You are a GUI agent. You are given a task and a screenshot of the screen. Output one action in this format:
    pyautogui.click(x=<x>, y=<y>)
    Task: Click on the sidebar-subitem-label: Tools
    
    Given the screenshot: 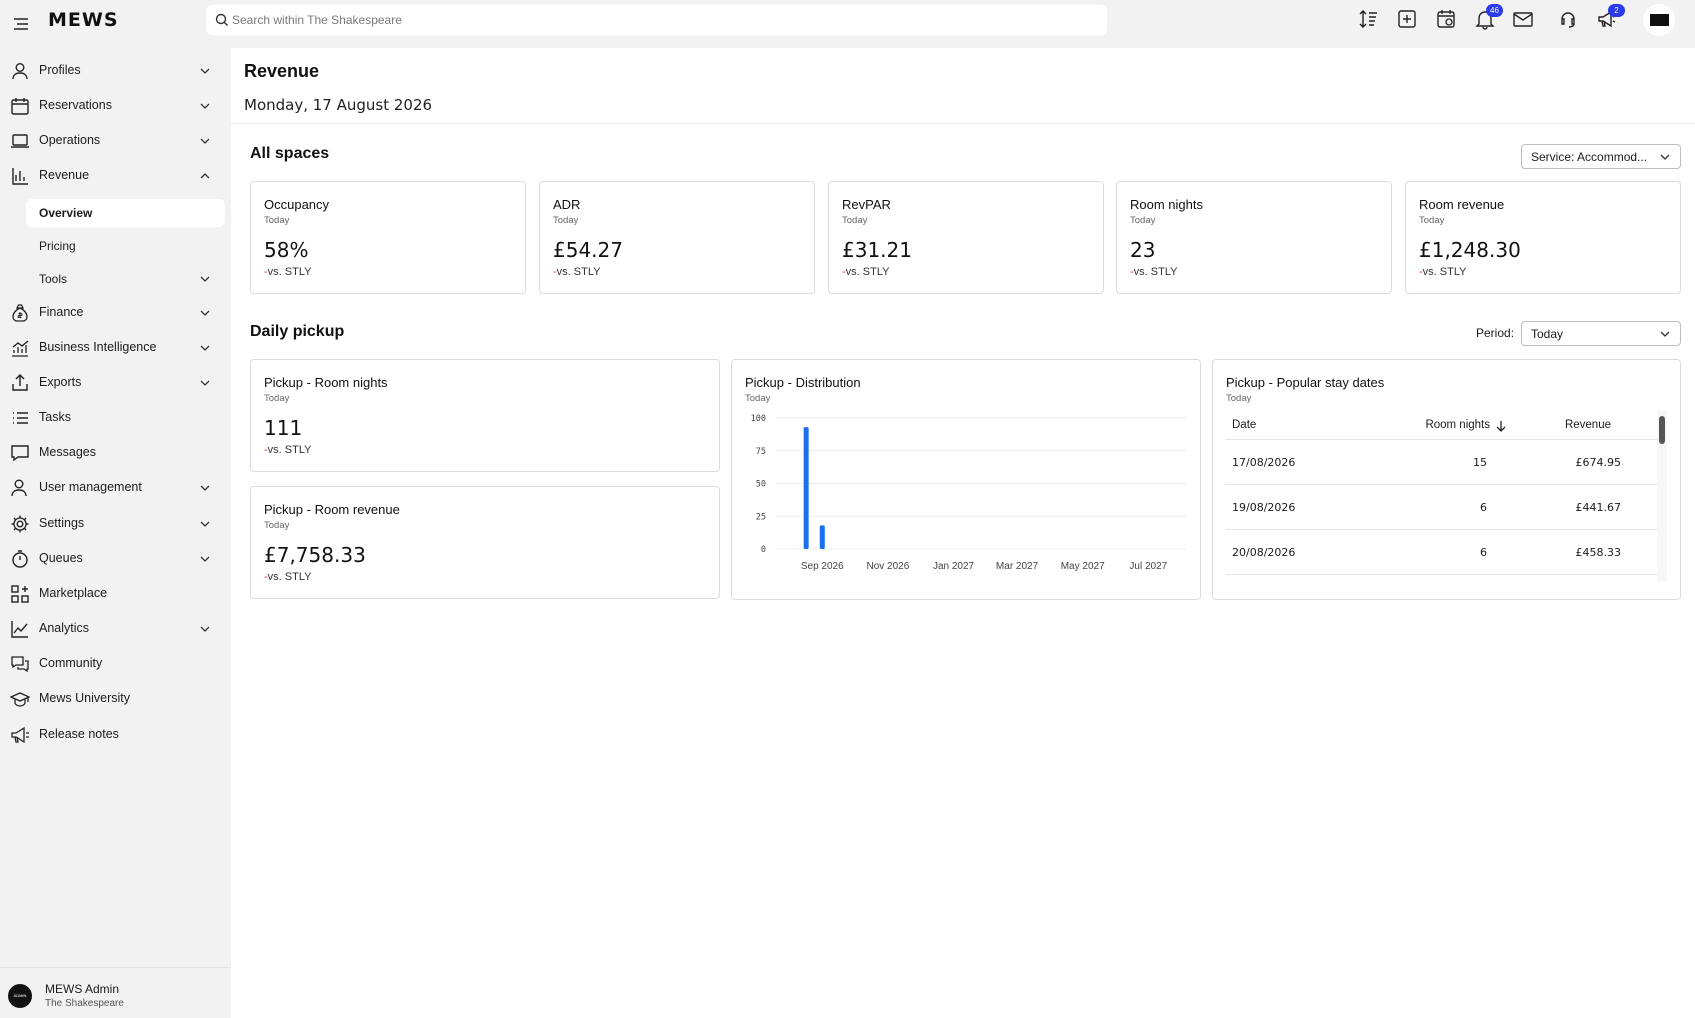 What is the action you would take?
    pyautogui.click(x=53, y=279)
    